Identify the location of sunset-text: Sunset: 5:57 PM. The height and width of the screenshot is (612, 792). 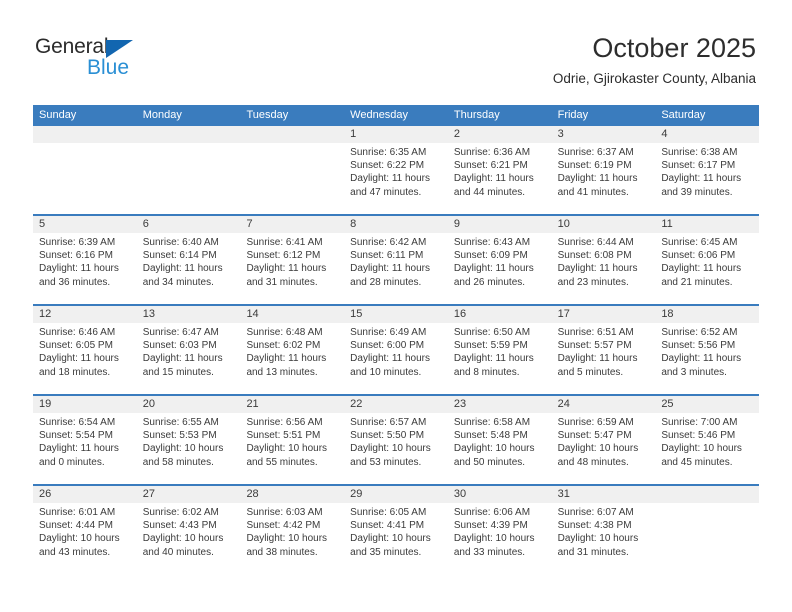
(594, 346).